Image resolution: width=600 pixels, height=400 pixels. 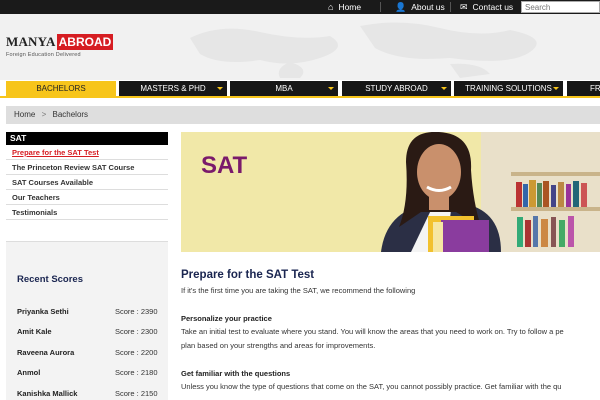 I want to click on student-name: Anmol, so click(x=29, y=372).